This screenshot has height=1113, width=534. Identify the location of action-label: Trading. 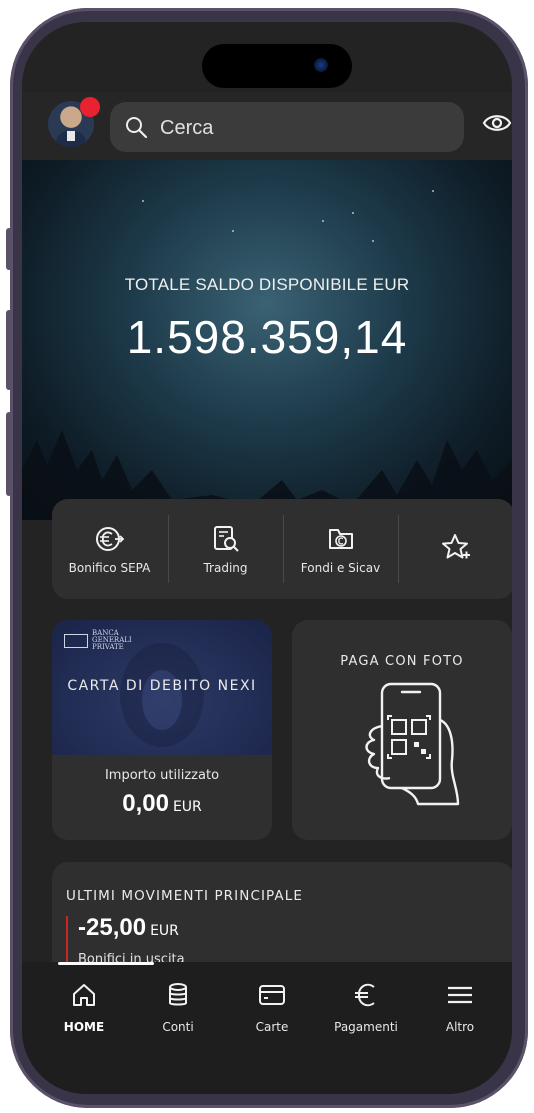
(225, 568).